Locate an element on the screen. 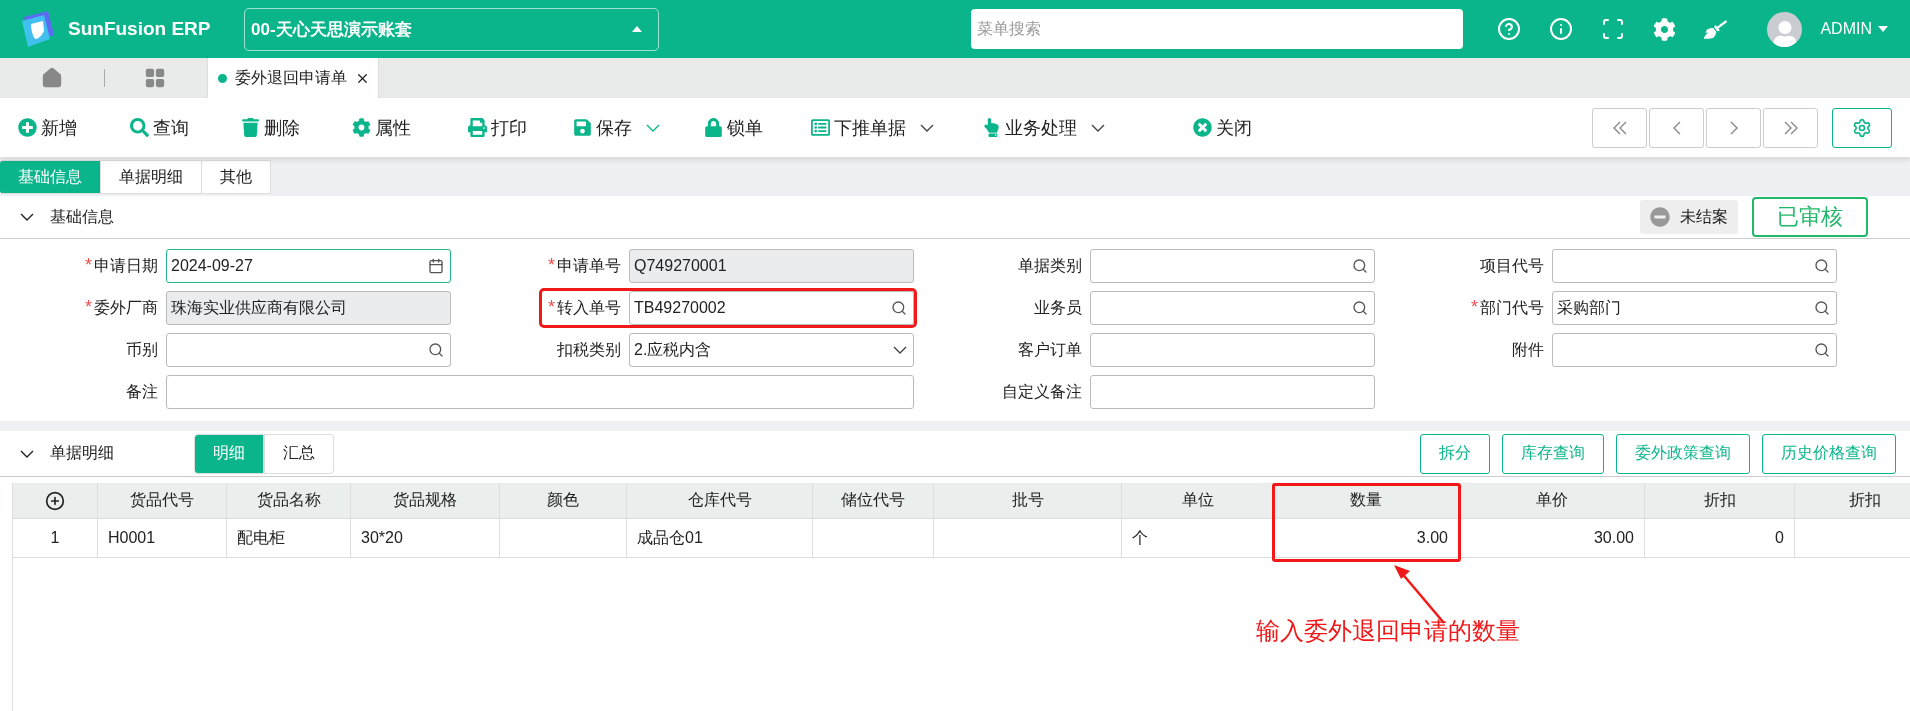 The image size is (1910, 711). printer-icon is located at coordinates (477, 127).